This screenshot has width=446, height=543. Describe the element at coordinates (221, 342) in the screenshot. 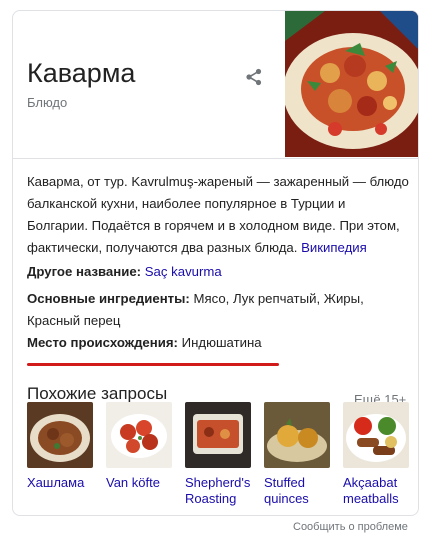

I see `fact-value: Индюшатина` at that location.